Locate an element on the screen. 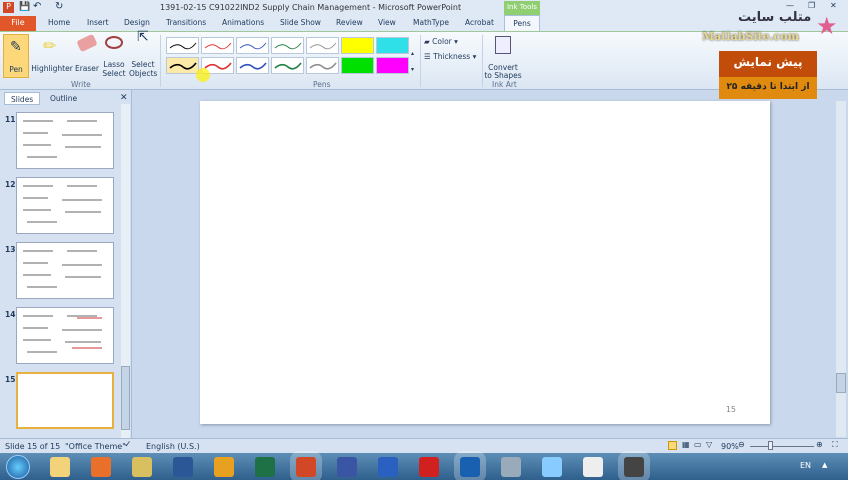 The width and height of the screenshot is (848, 480). spellcheck-icon: ✓ is located at coordinates (128, 445).